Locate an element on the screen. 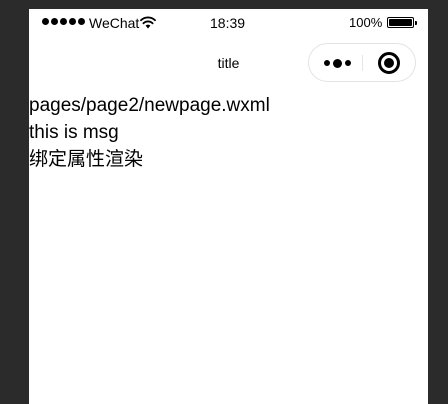 The image size is (448, 404). battery-percent: 100% is located at coordinates (366, 22).